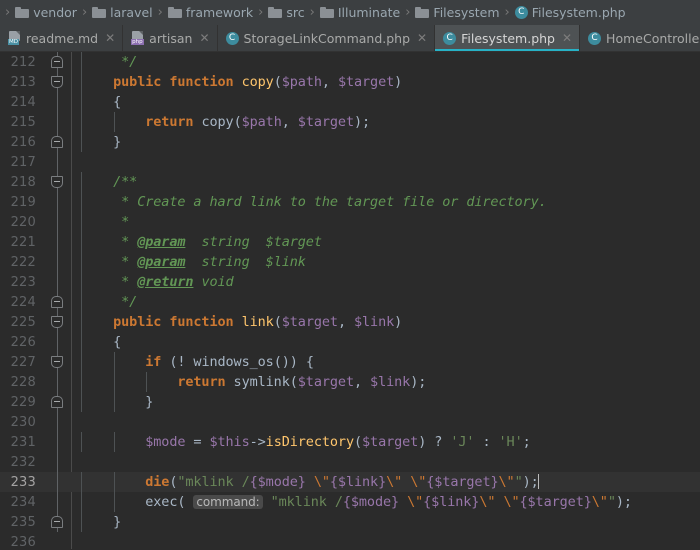 The height and width of the screenshot is (550, 700). What do you see at coordinates (508, 38) in the screenshot?
I see `editor-tab-filesystem-php: C Filesystem.php ✕` at bounding box center [508, 38].